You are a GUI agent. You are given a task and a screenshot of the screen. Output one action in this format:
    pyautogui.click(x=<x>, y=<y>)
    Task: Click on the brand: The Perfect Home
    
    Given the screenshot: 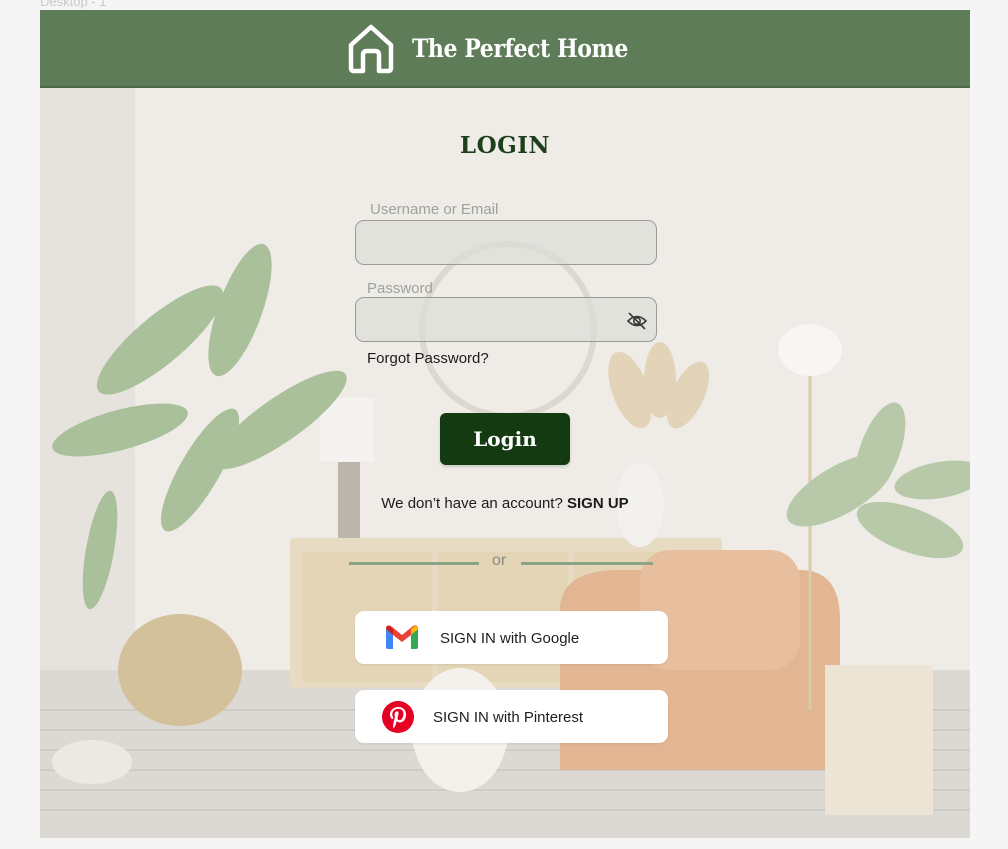 What is the action you would take?
    pyautogui.click(x=500, y=48)
    